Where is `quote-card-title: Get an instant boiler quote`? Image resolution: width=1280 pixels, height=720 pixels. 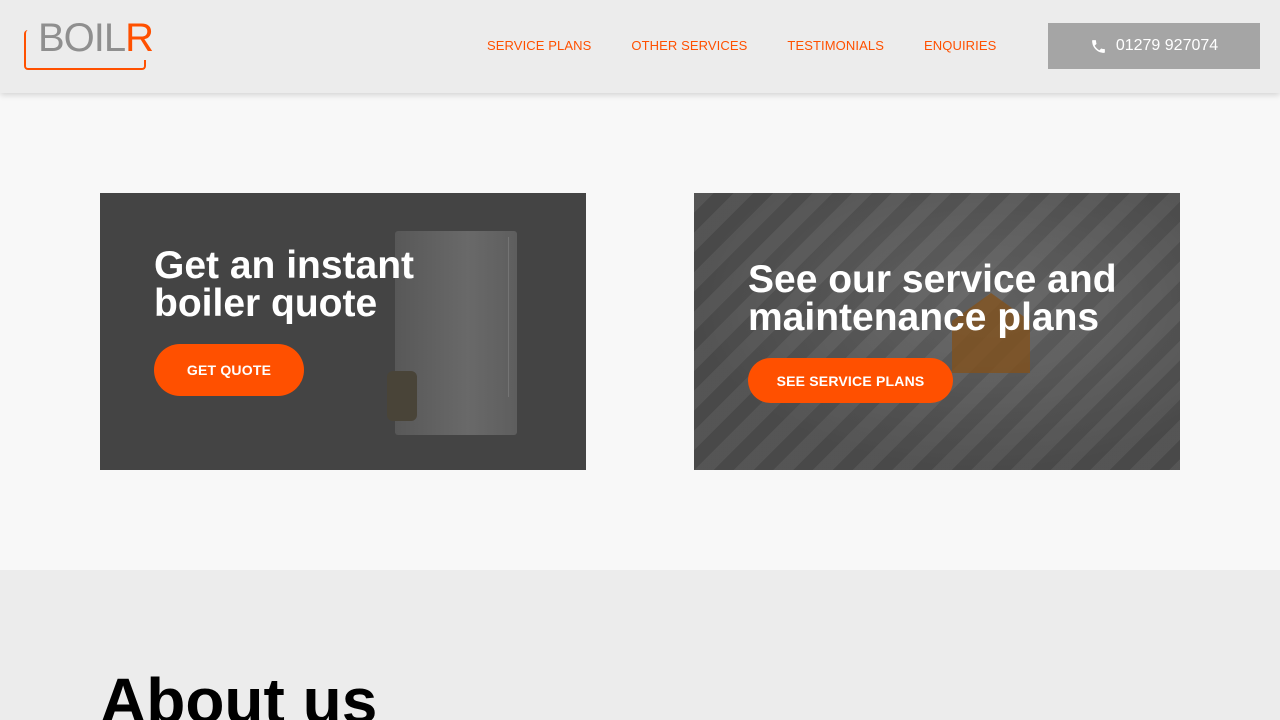
quote-card-title: Get an instant boiler quote is located at coordinates (284, 284).